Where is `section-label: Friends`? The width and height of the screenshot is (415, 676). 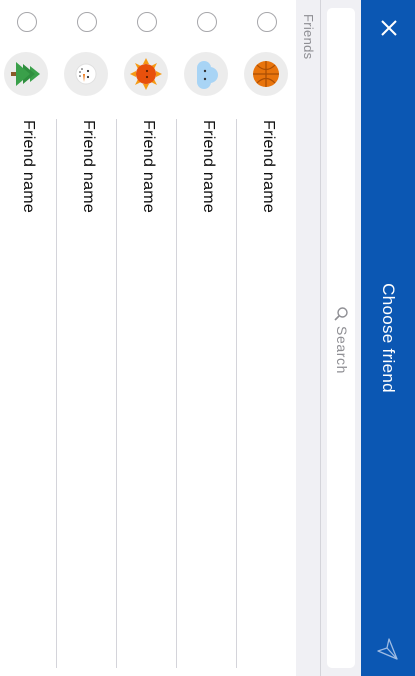
section-label: Friends is located at coordinates (308, 37).